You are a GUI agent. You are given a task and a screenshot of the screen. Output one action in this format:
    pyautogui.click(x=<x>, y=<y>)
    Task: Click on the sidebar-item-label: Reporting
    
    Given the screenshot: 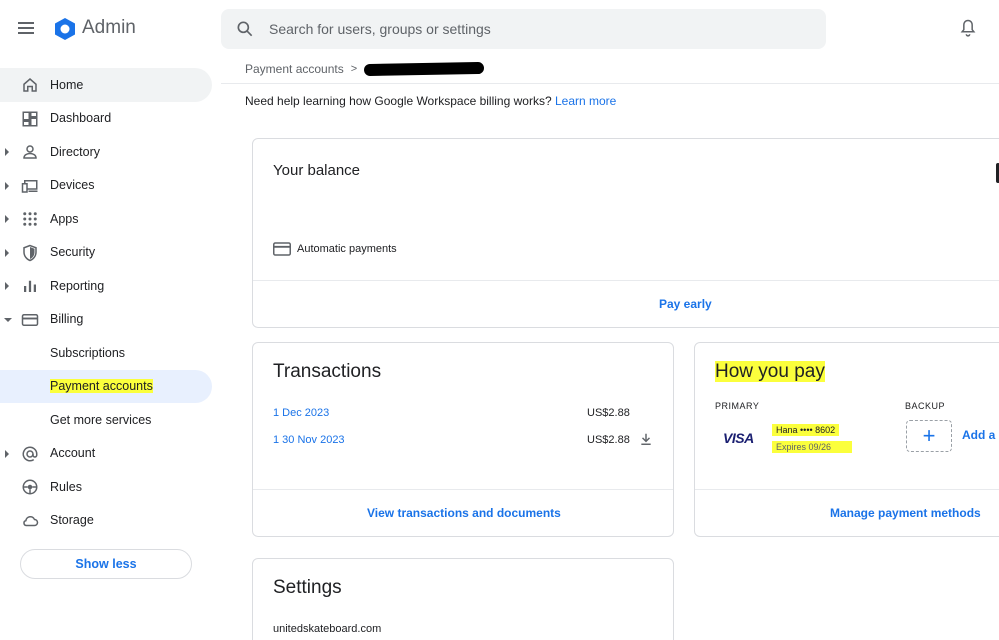 What is the action you would take?
    pyautogui.click(x=77, y=285)
    